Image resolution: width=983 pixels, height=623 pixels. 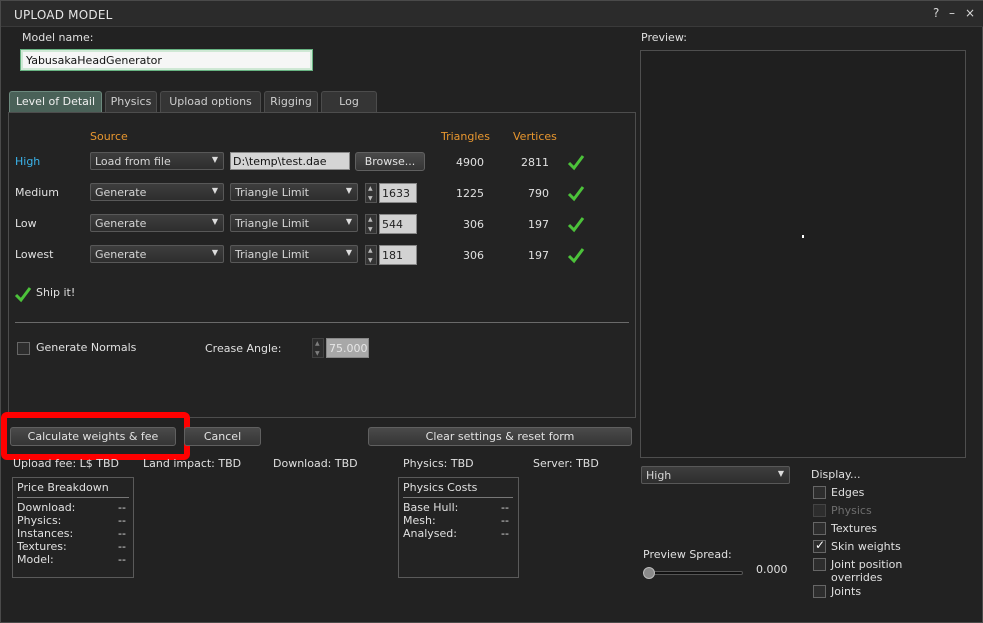 What do you see at coordinates (45, 533) in the screenshot?
I see `pb-instances-label: Instances:` at bounding box center [45, 533].